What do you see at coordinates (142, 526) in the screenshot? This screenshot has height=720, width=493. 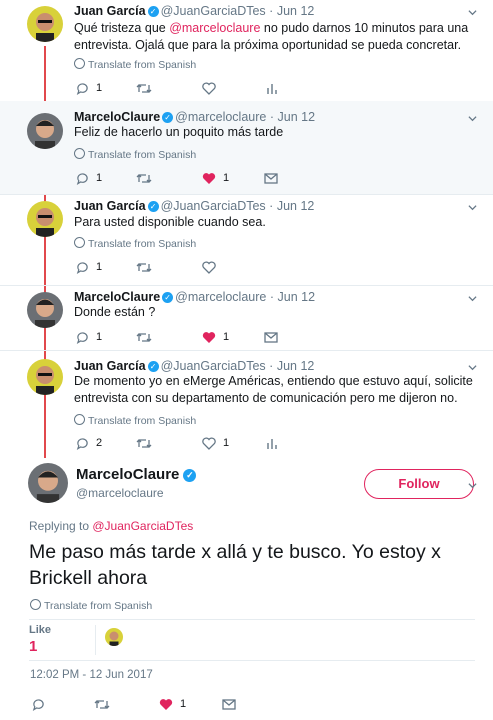 I see `replying-to-link: @JuanGarciaDTes` at bounding box center [142, 526].